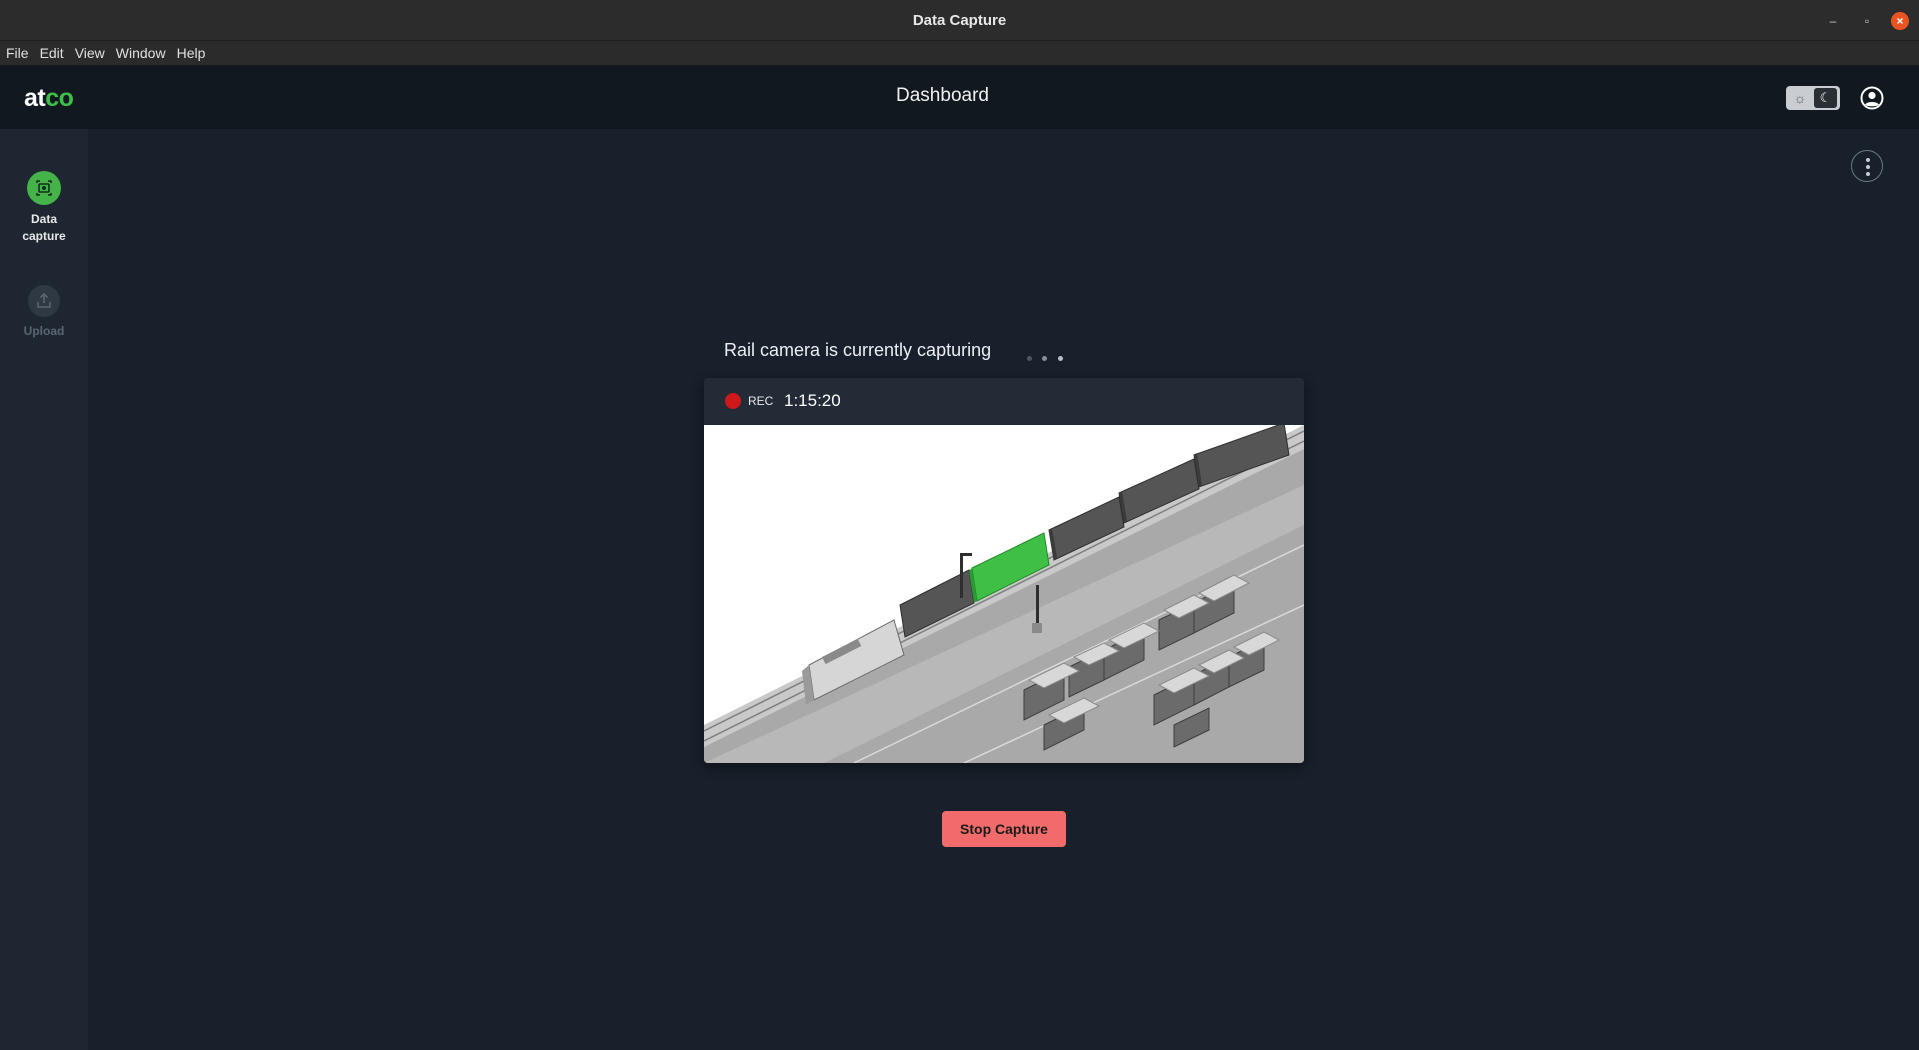  I want to click on os-titlebar: Data Capture – ▫ ×, so click(959, 20).